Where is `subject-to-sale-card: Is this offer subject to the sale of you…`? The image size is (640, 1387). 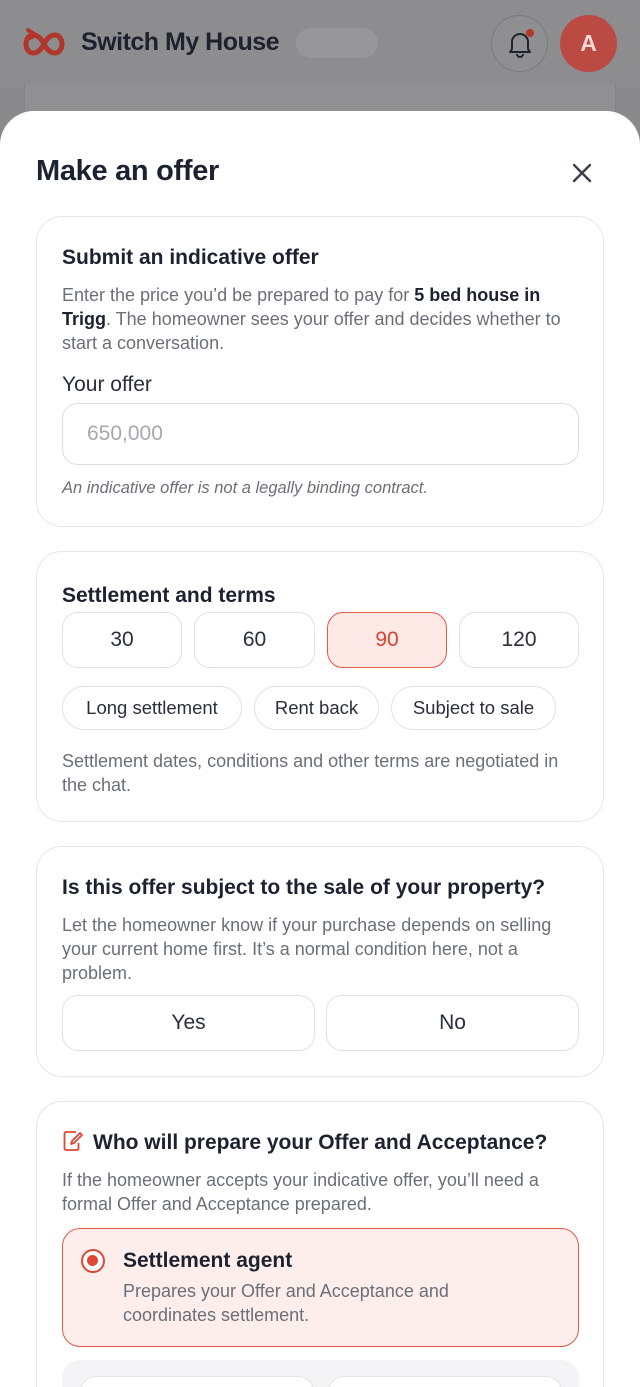
subject-to-sale-card: Is this offer subject to the sale of you… is located at coordinates (320, 961).